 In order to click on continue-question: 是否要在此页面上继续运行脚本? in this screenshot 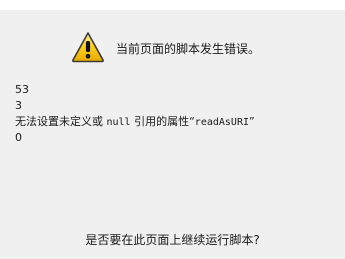, I will do `click(172, 240)`.